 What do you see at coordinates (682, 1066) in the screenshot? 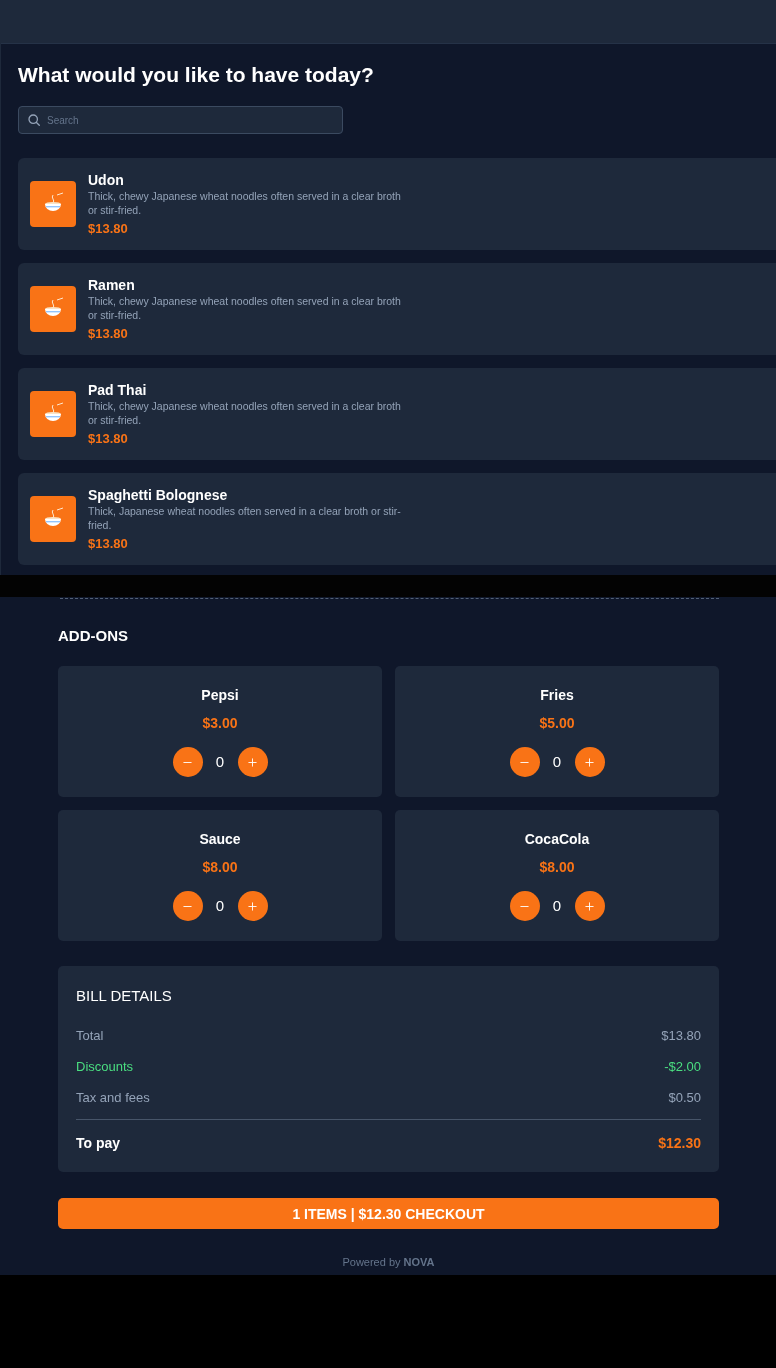
I see `bill-amount: -$2.00` at bounding box center [682, 1066].